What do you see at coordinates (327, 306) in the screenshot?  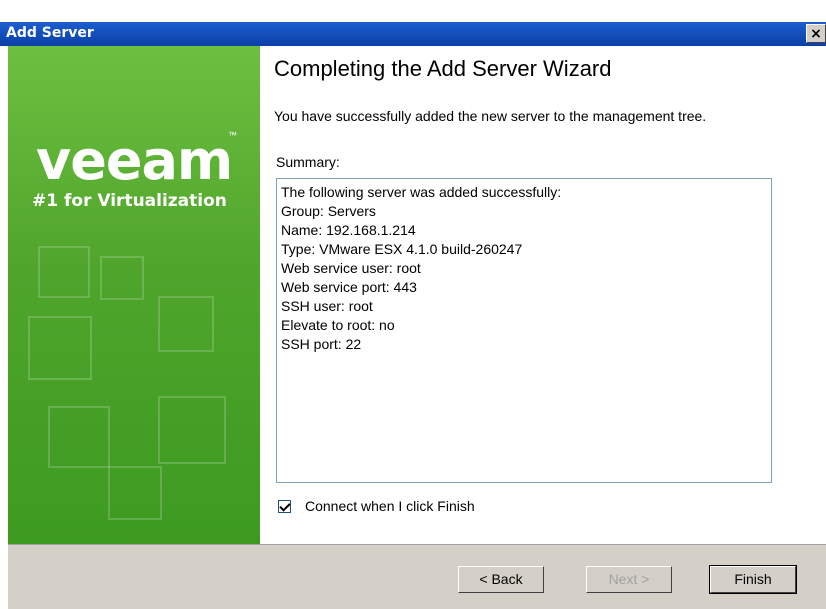 I see `summary-line: SSH user: root` at bounding box center [327, 306].